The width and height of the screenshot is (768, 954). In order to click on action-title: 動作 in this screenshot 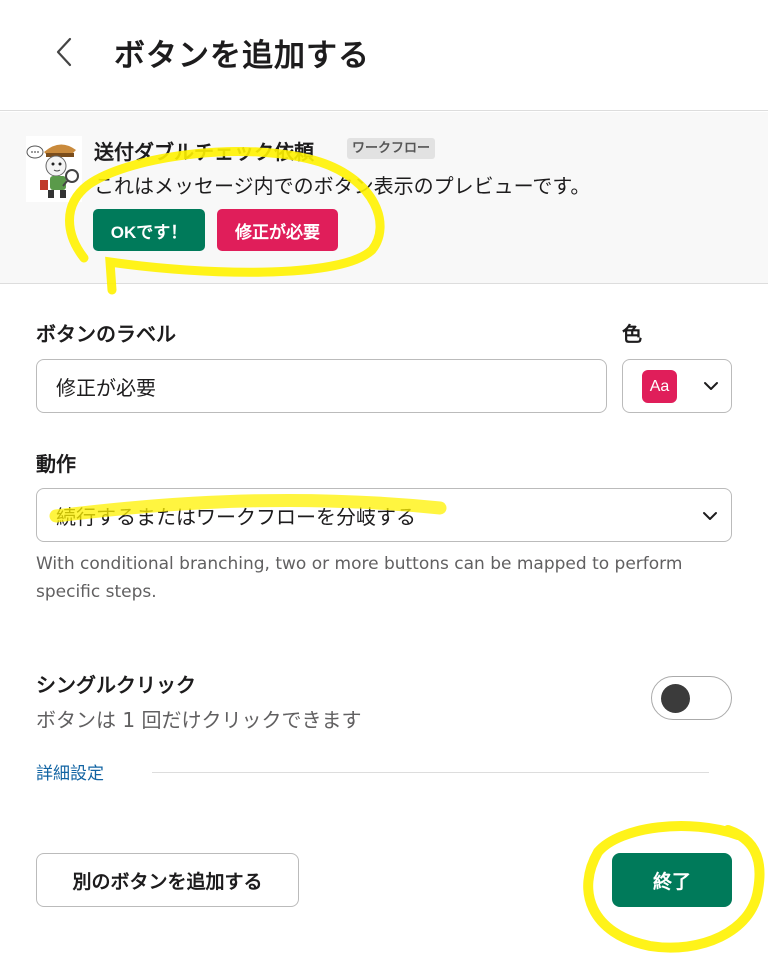, I will do `click(56, 464)`.